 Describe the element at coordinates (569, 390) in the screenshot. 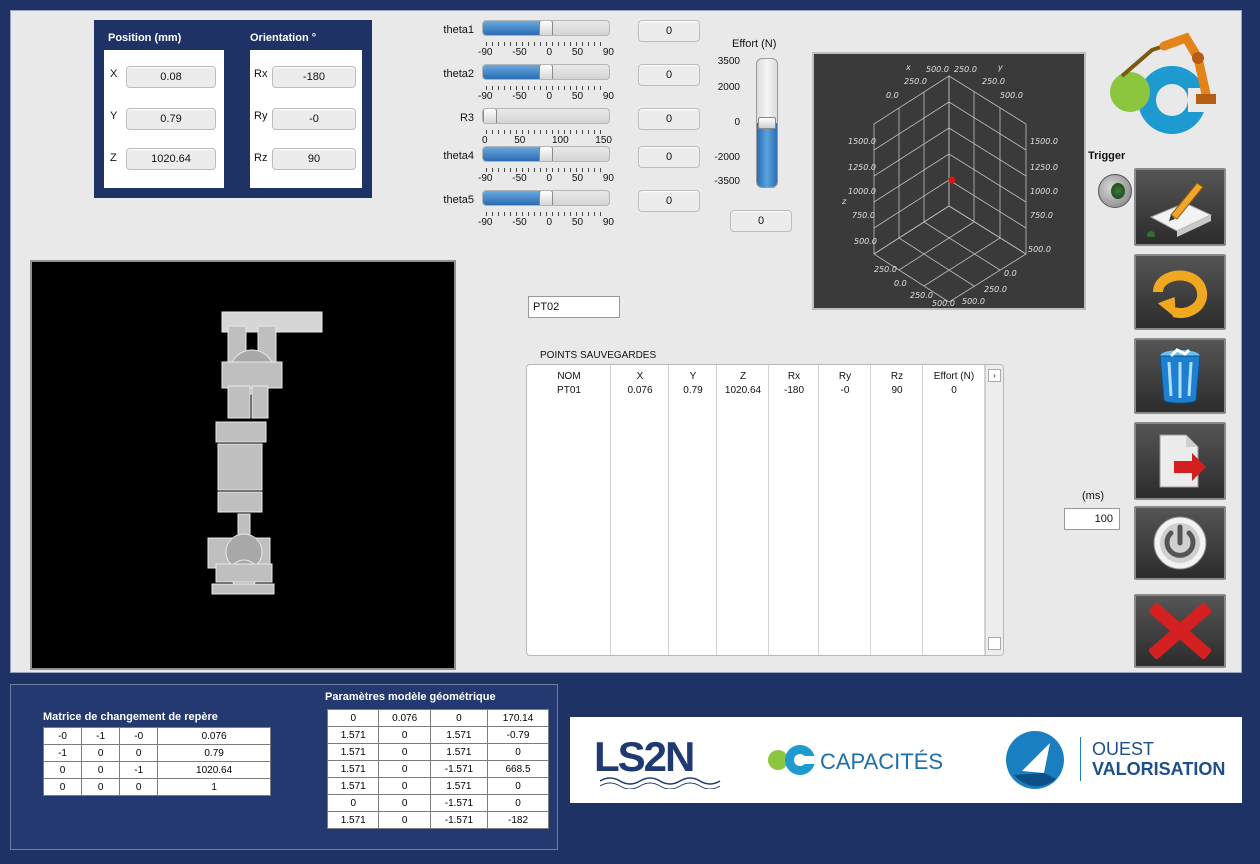

I see `table-cell: PT01` at that location.